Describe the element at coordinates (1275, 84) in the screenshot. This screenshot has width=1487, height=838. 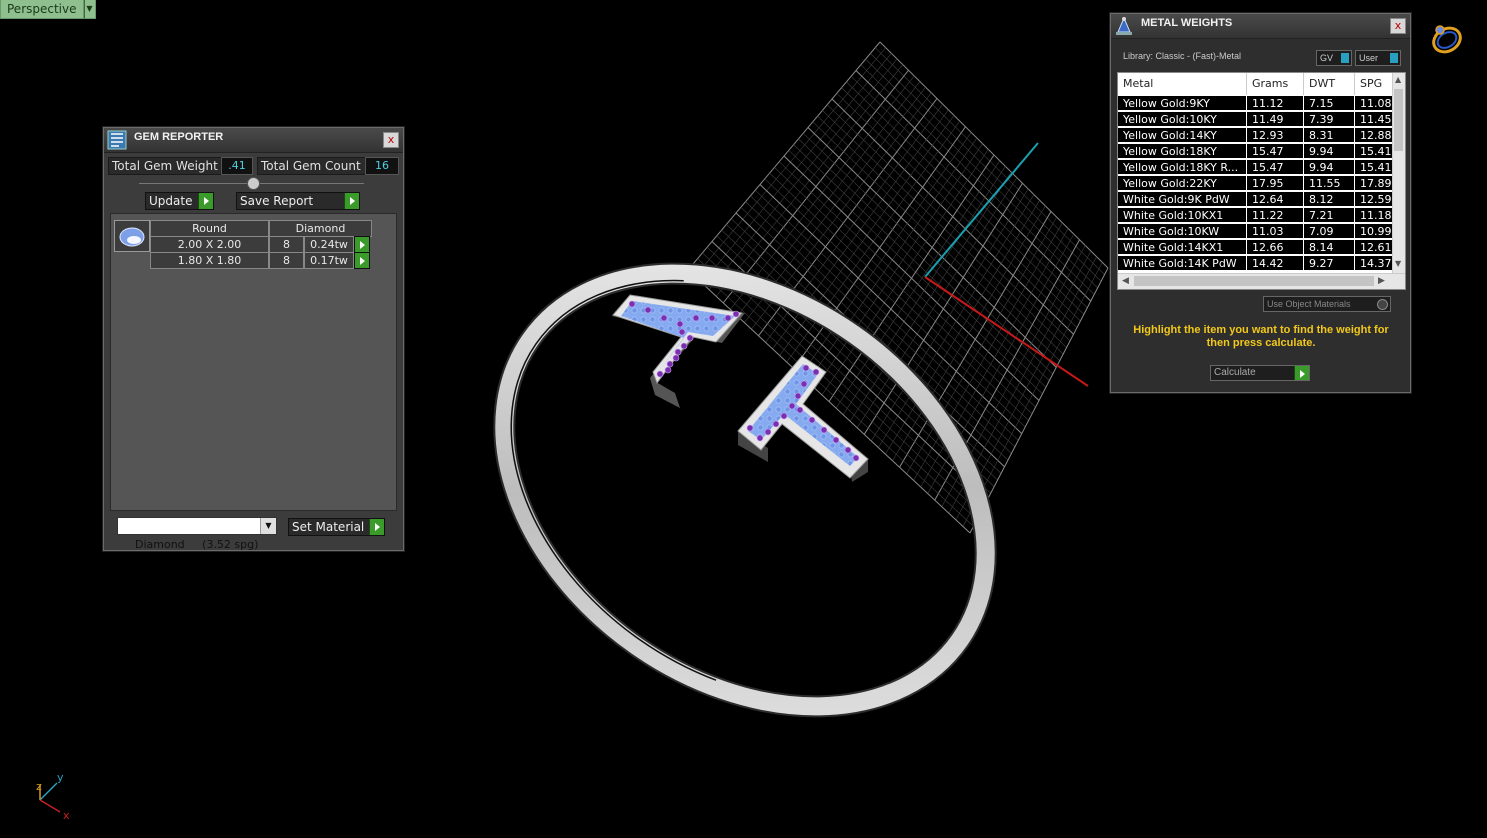
I see `metal-column-header: Grams` at that location.